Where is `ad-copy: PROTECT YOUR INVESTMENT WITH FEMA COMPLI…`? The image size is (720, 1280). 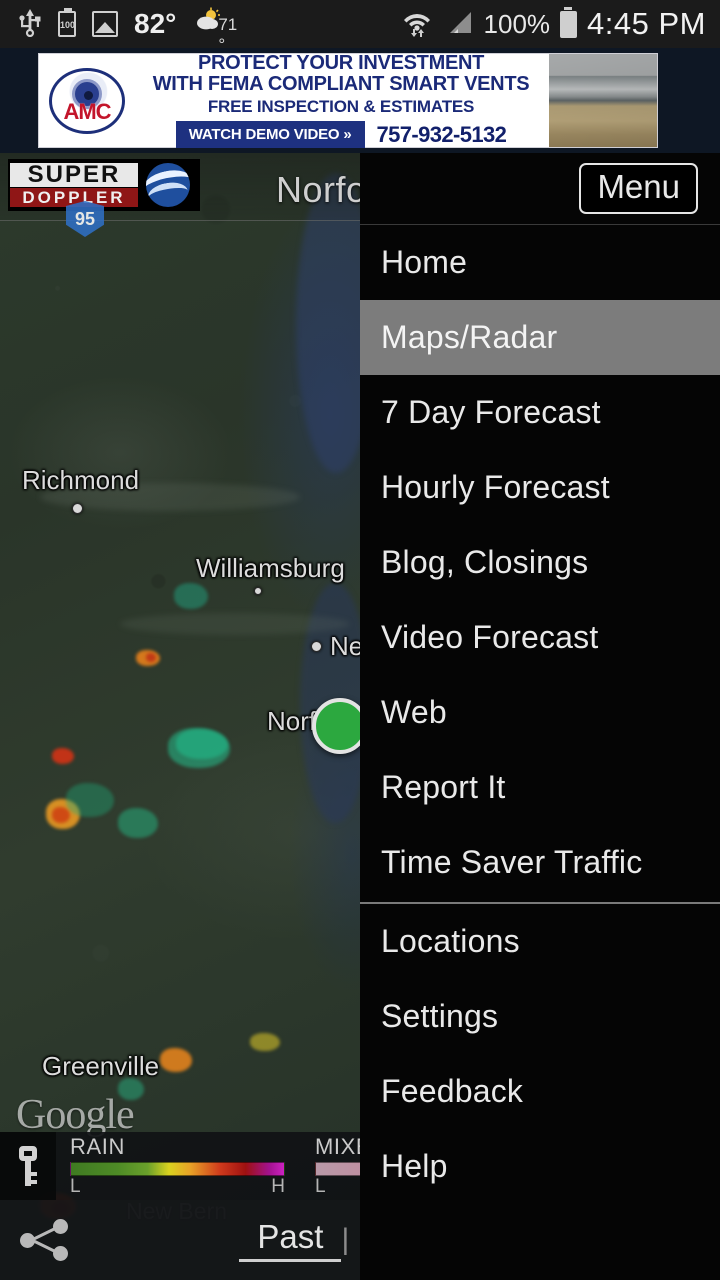 ad-copy: PROTECT YOUR INVESTMENT WITH FEMA COMPLI… is located at coordinates (342, 100).